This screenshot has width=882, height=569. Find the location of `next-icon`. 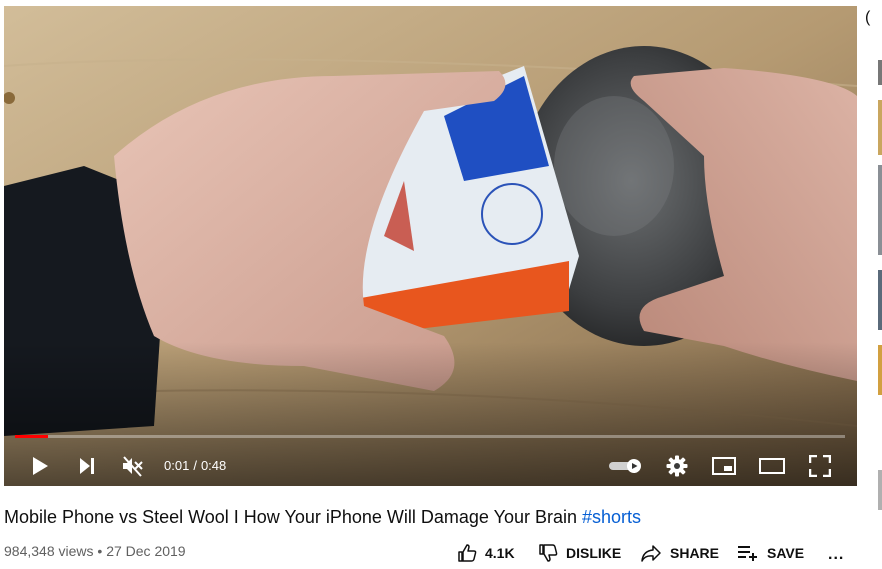

next-icon is located at coordinates (87, 466).